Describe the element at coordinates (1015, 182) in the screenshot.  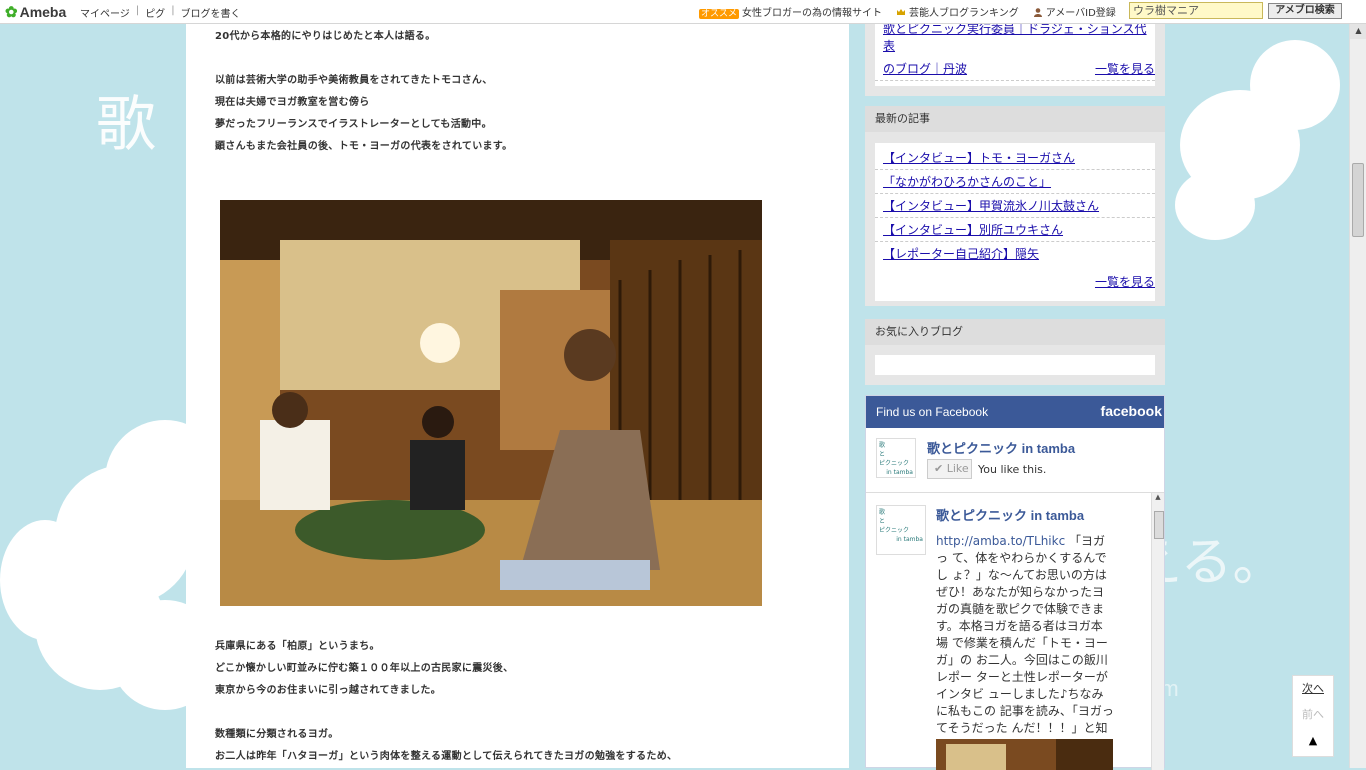
I see `latest-article-link: 「なかがわひろかさんのこと」` at that location.